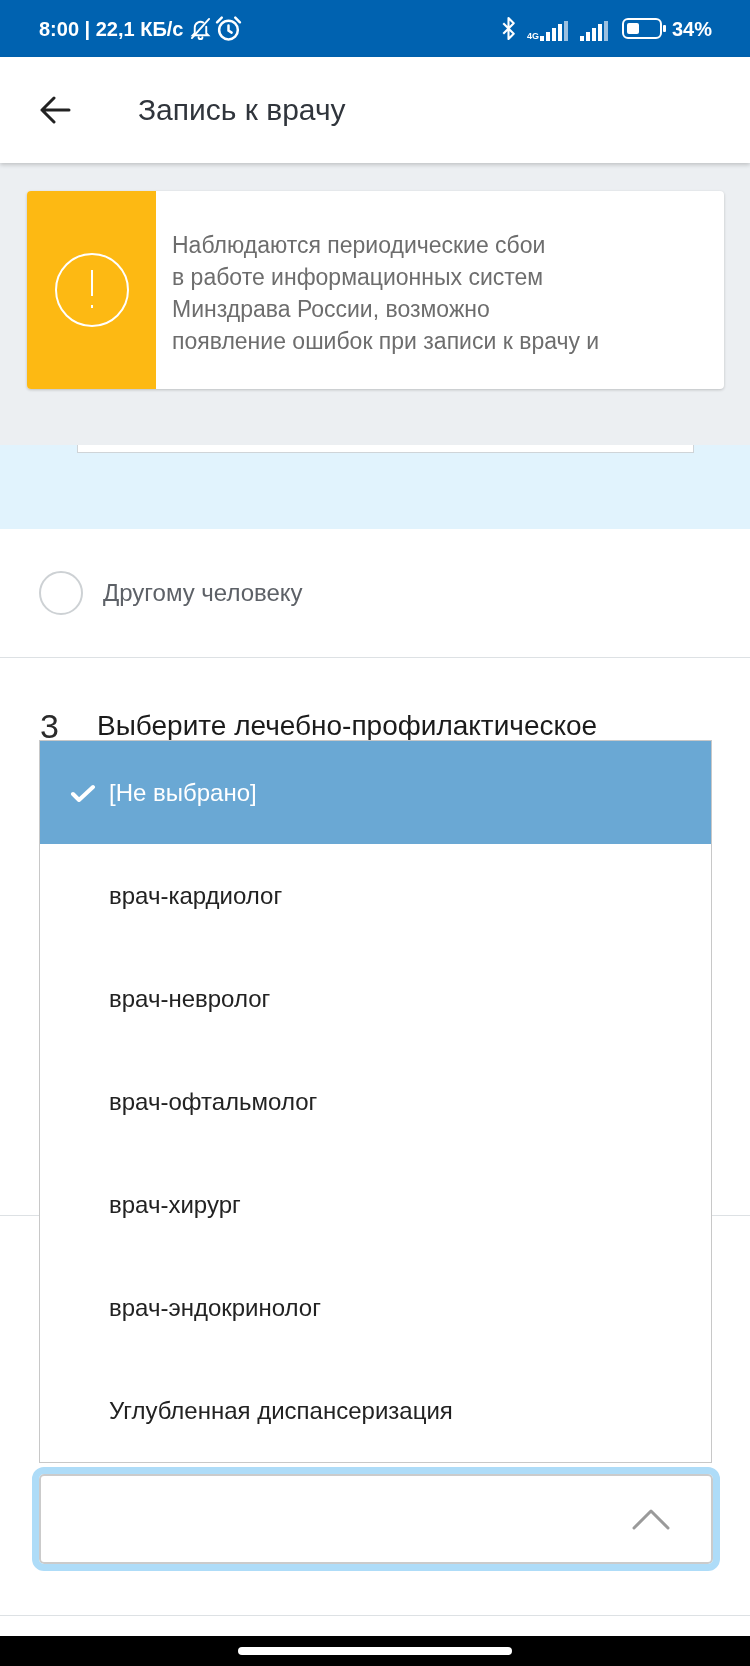 The width and height of the screenshot is (750, 1666). I want to click on dropdown-option: врач-эндокринолог, so click(375, 1307).